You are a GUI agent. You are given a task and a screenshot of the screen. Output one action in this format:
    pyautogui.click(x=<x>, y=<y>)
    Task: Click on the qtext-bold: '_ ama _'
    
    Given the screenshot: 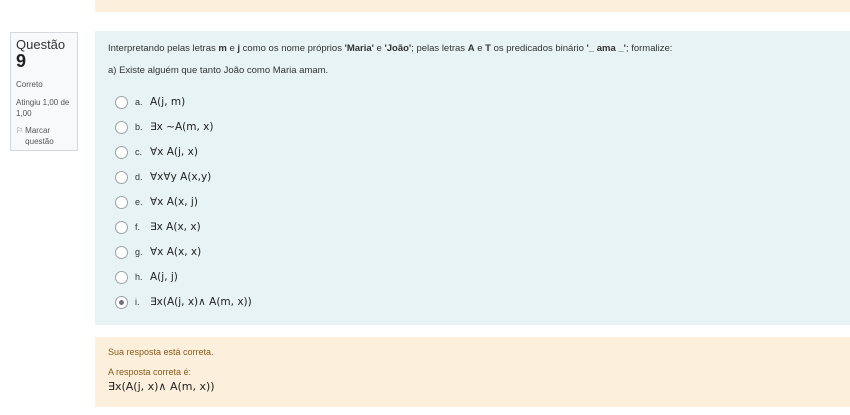 What is the action you would take?
    pyautogui.click(x=606, y=48)
    